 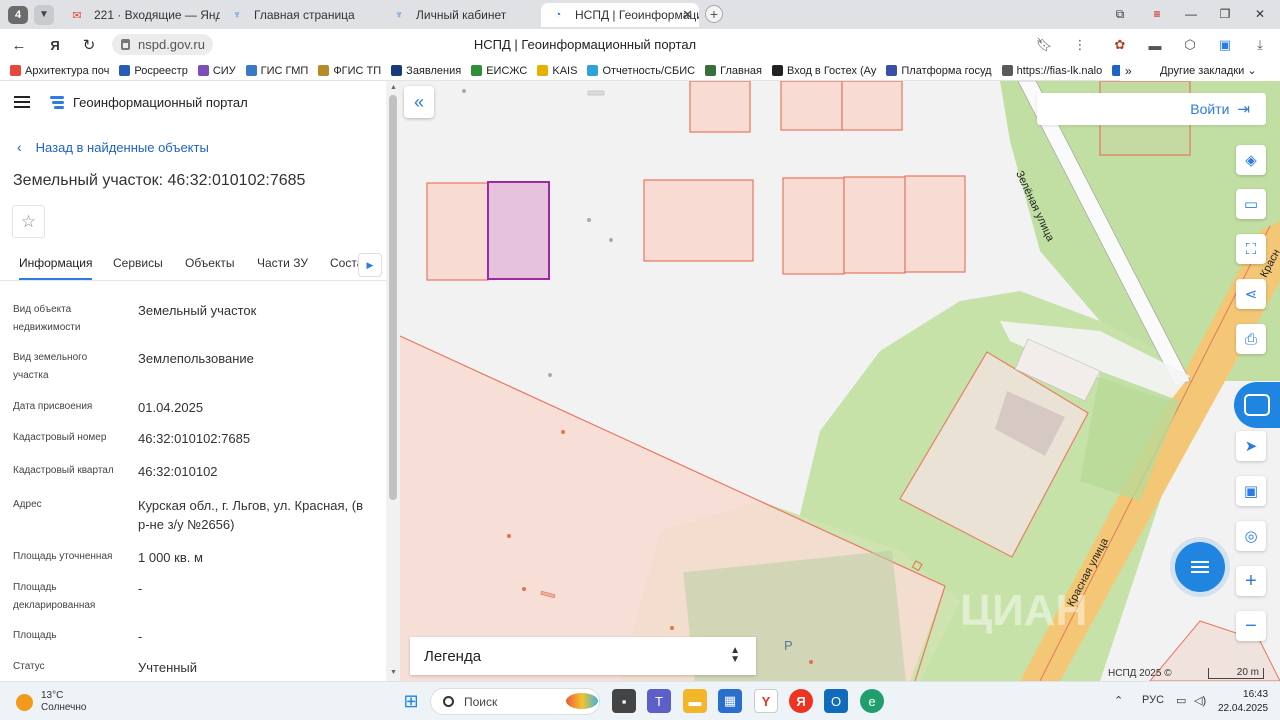 What do you see at coordinates (583, 656) in the screenshot?
I see `legend-dropdown: Легенда ▲ ▼` at bounding box center [583, 656].